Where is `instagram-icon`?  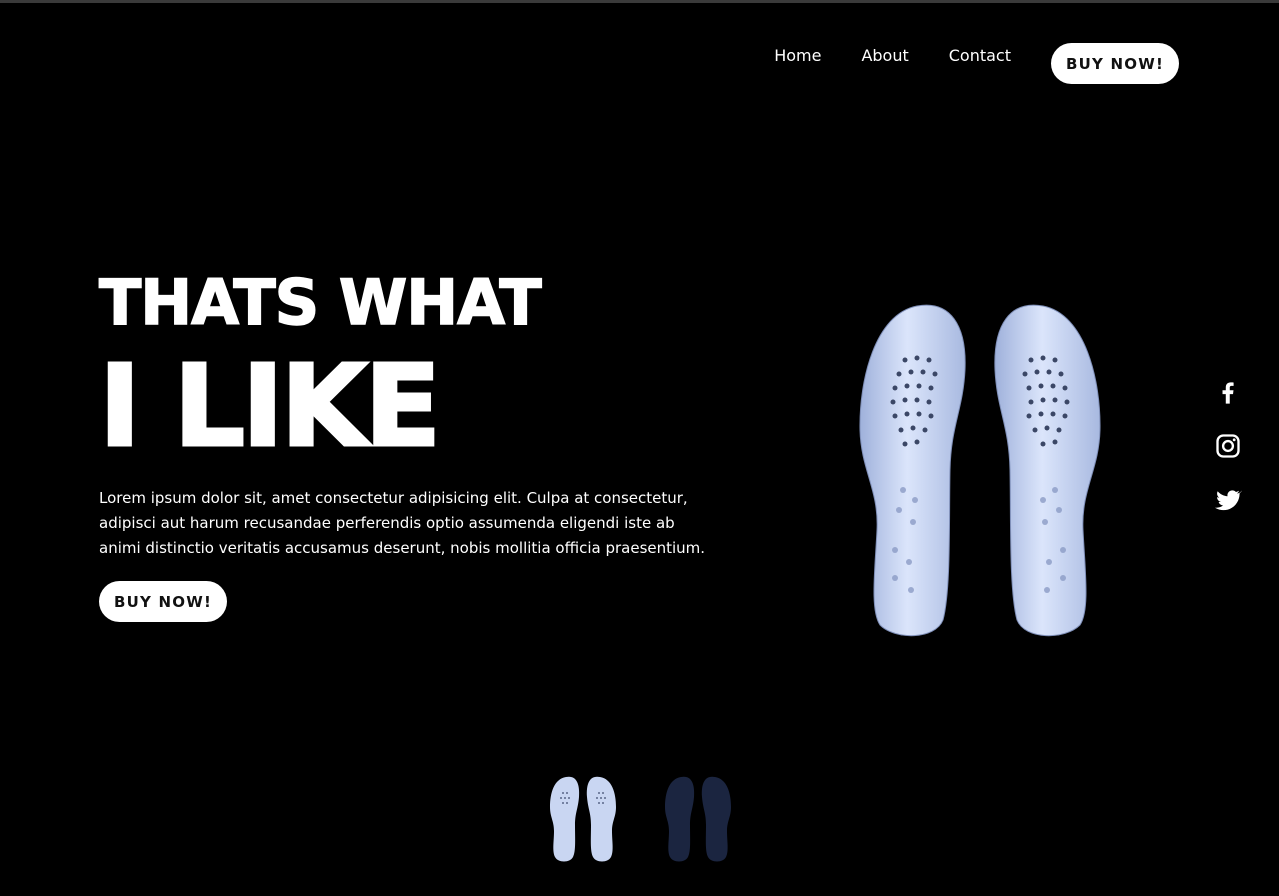 instagram-icon is located at coordinates (1228, 446).